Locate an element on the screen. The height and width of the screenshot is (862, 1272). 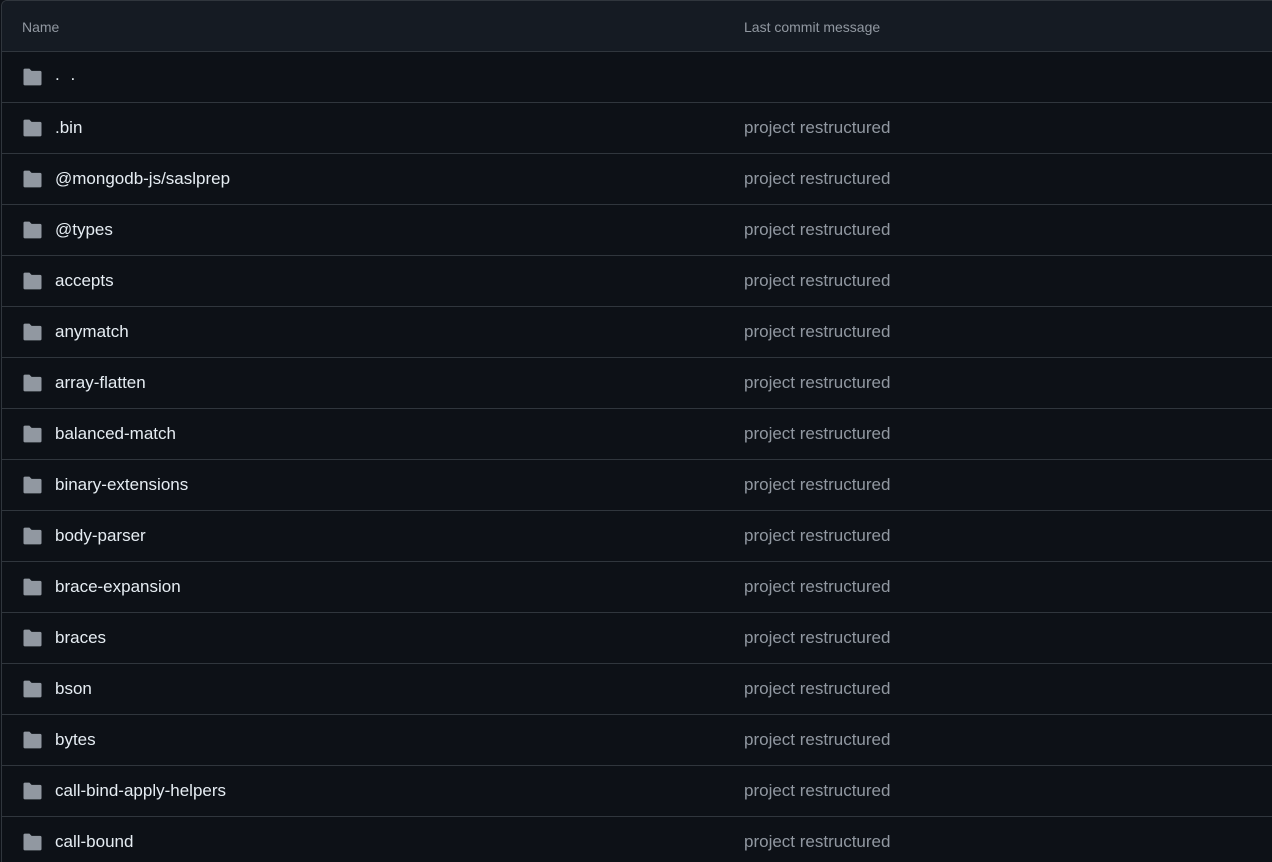
table-row: balanced-match project restructured is located at coordinates (637, 434).